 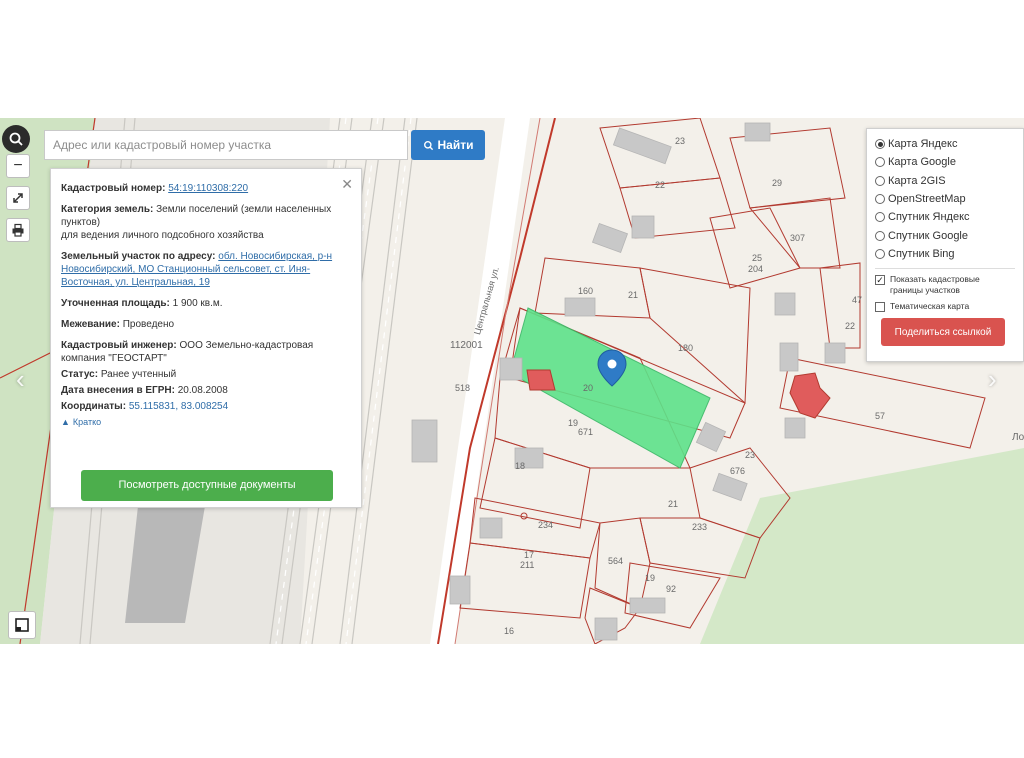 What do you see at coordinates (880, 280) in the screenshot?
I see `checkmark-icon: ✓` at bounding box center [880, 280].